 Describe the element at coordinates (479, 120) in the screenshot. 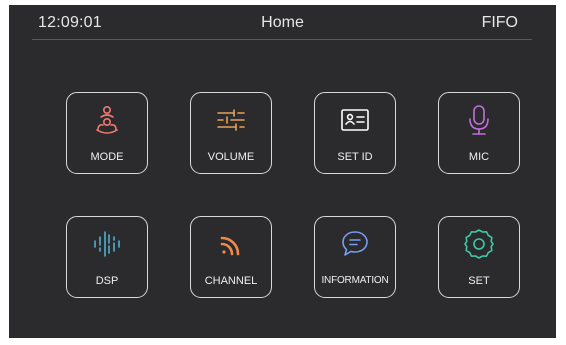

I see `microphone-icon` at that location.